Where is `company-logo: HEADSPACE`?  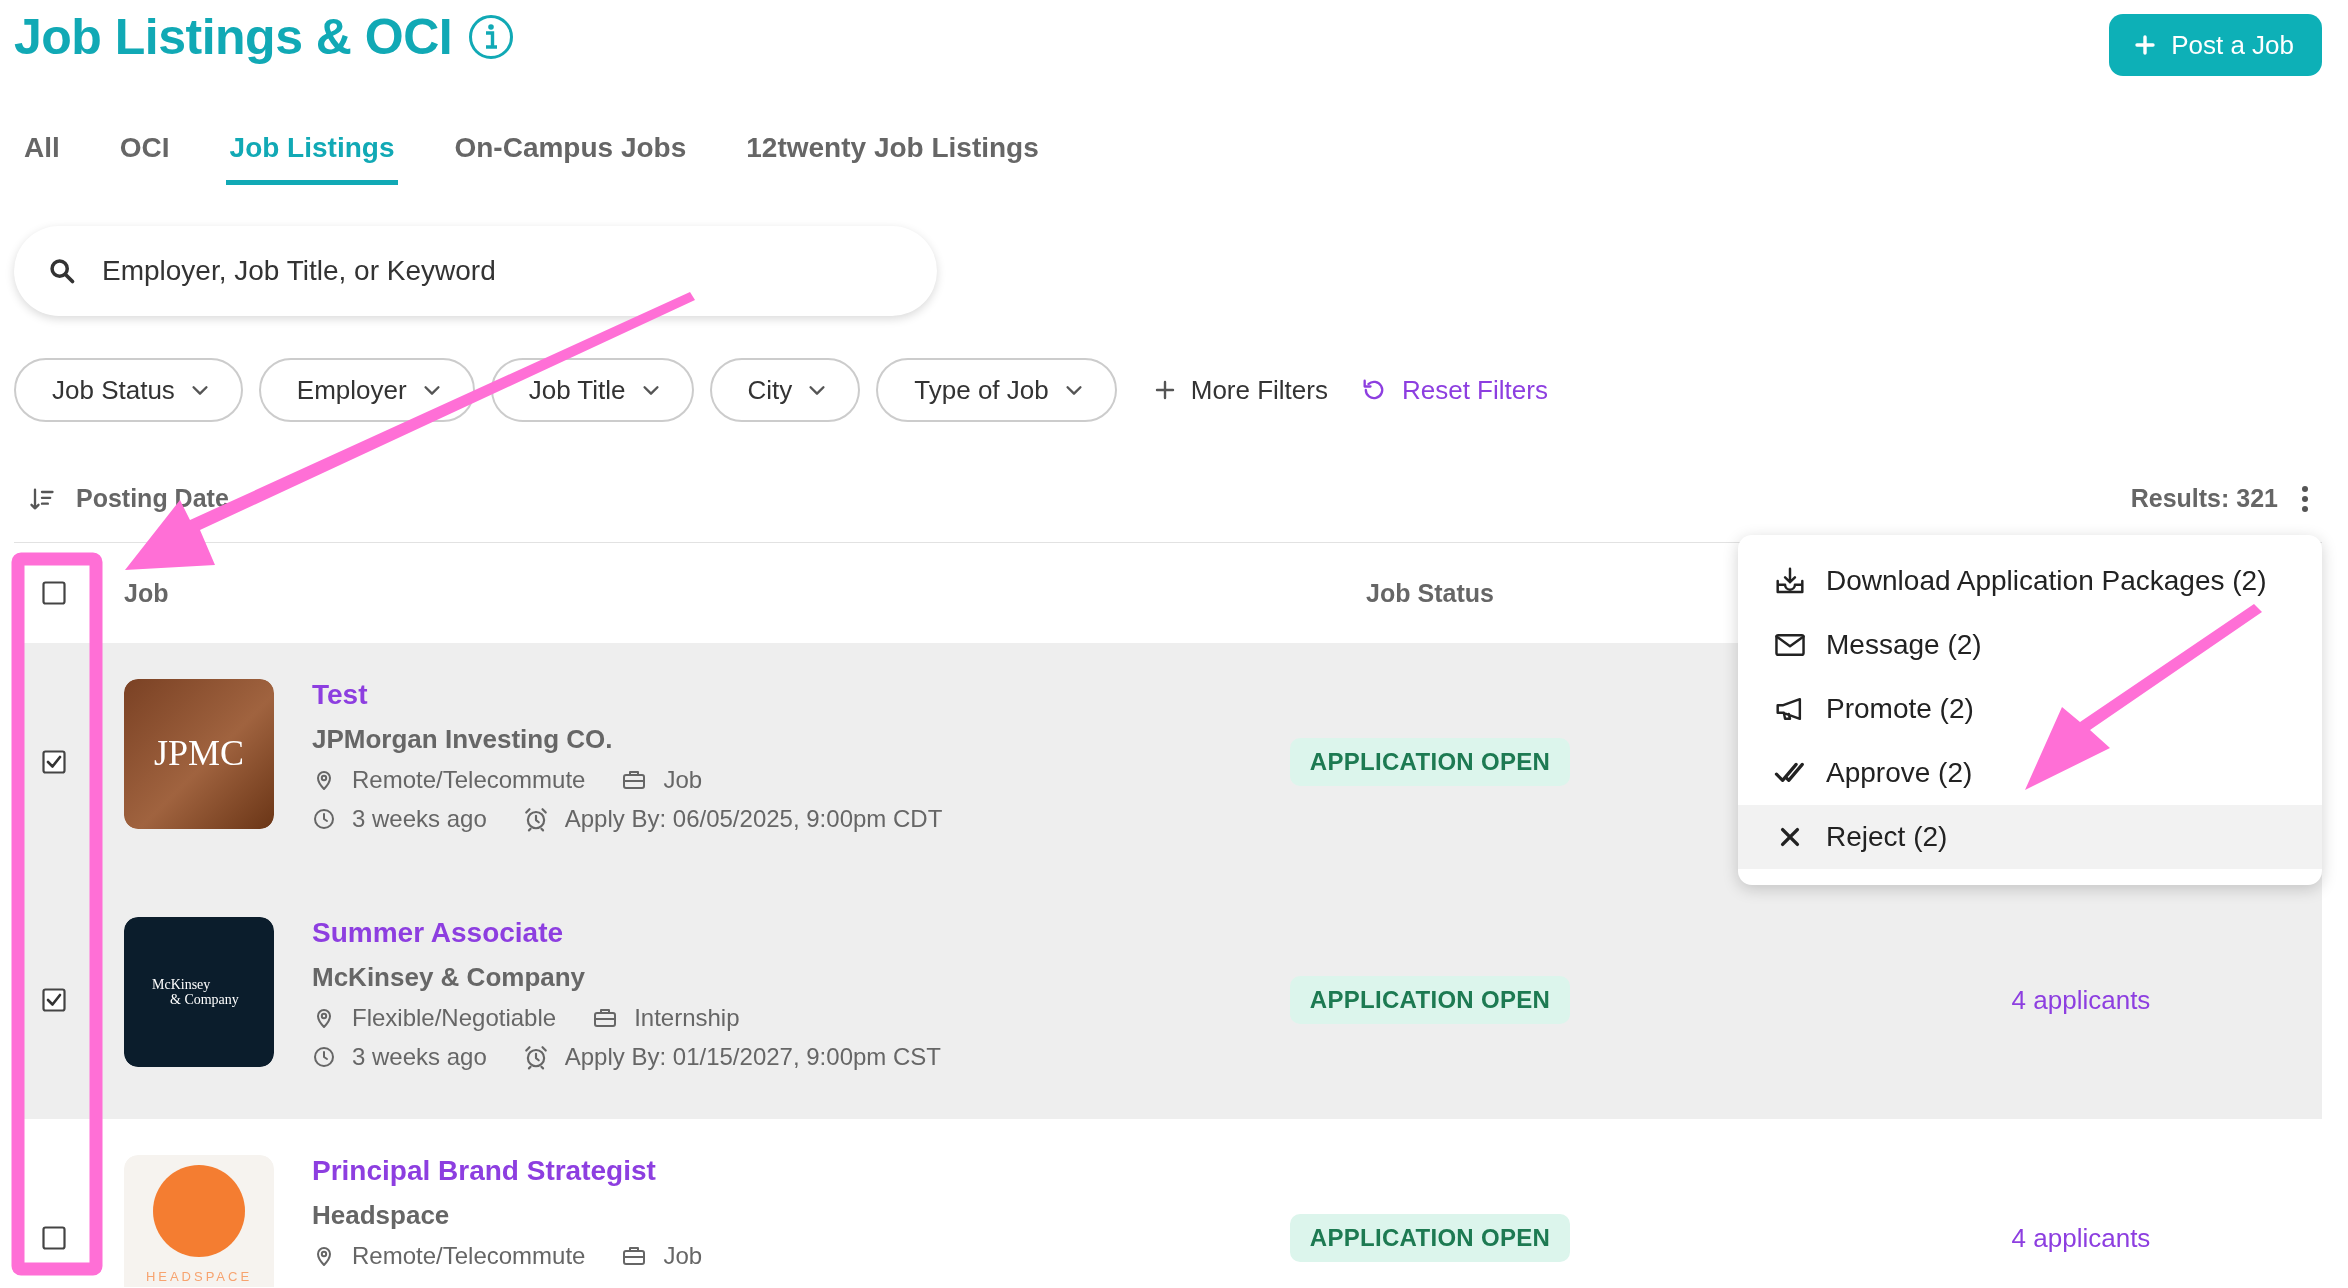
company-logo: HEADSPACE is located at coordinates (199, 1221).